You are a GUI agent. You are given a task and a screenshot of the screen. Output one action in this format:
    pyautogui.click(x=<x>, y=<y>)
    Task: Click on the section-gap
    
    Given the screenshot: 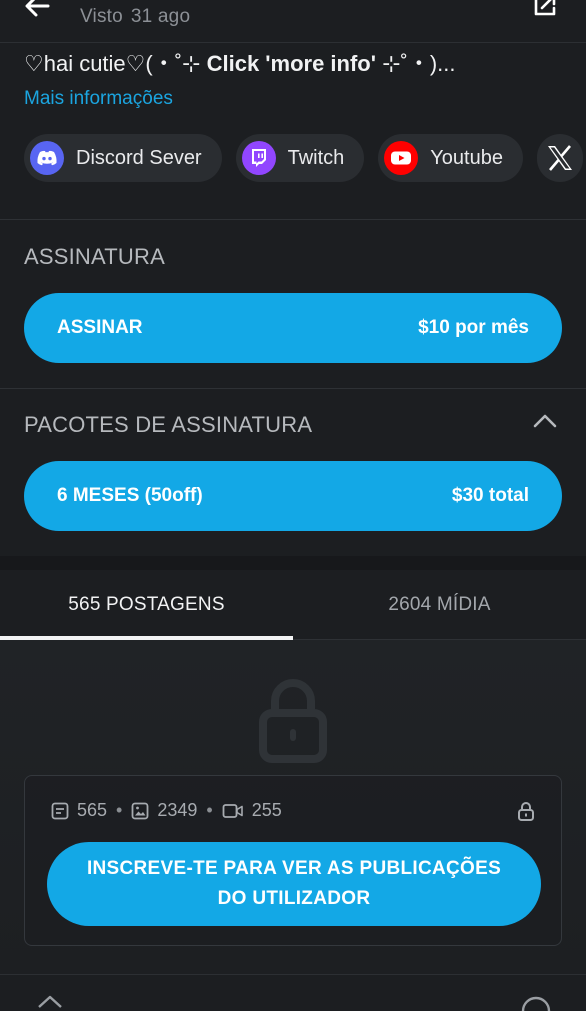 What is the action you would take?
    pyautogui.click(x=293, y=563)
    